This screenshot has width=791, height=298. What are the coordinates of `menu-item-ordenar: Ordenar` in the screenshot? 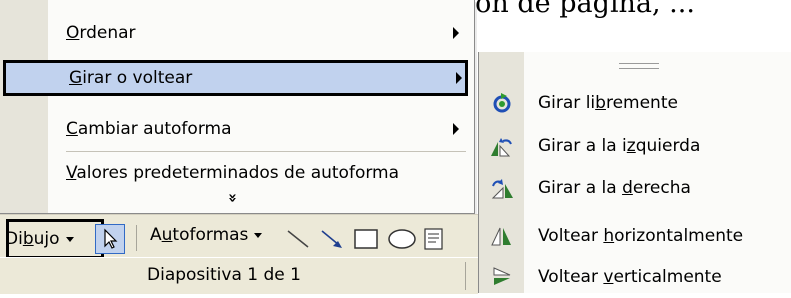 It's located at (261, 33).